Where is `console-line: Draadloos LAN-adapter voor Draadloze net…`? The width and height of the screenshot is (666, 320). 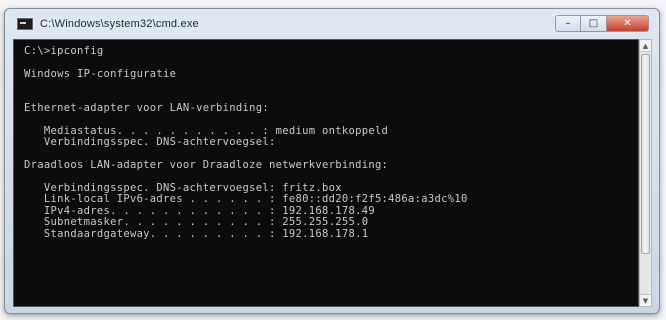
console-line: Draadloos LAN-adapter voor Draadloze net… is located at coordinates (206, 165).